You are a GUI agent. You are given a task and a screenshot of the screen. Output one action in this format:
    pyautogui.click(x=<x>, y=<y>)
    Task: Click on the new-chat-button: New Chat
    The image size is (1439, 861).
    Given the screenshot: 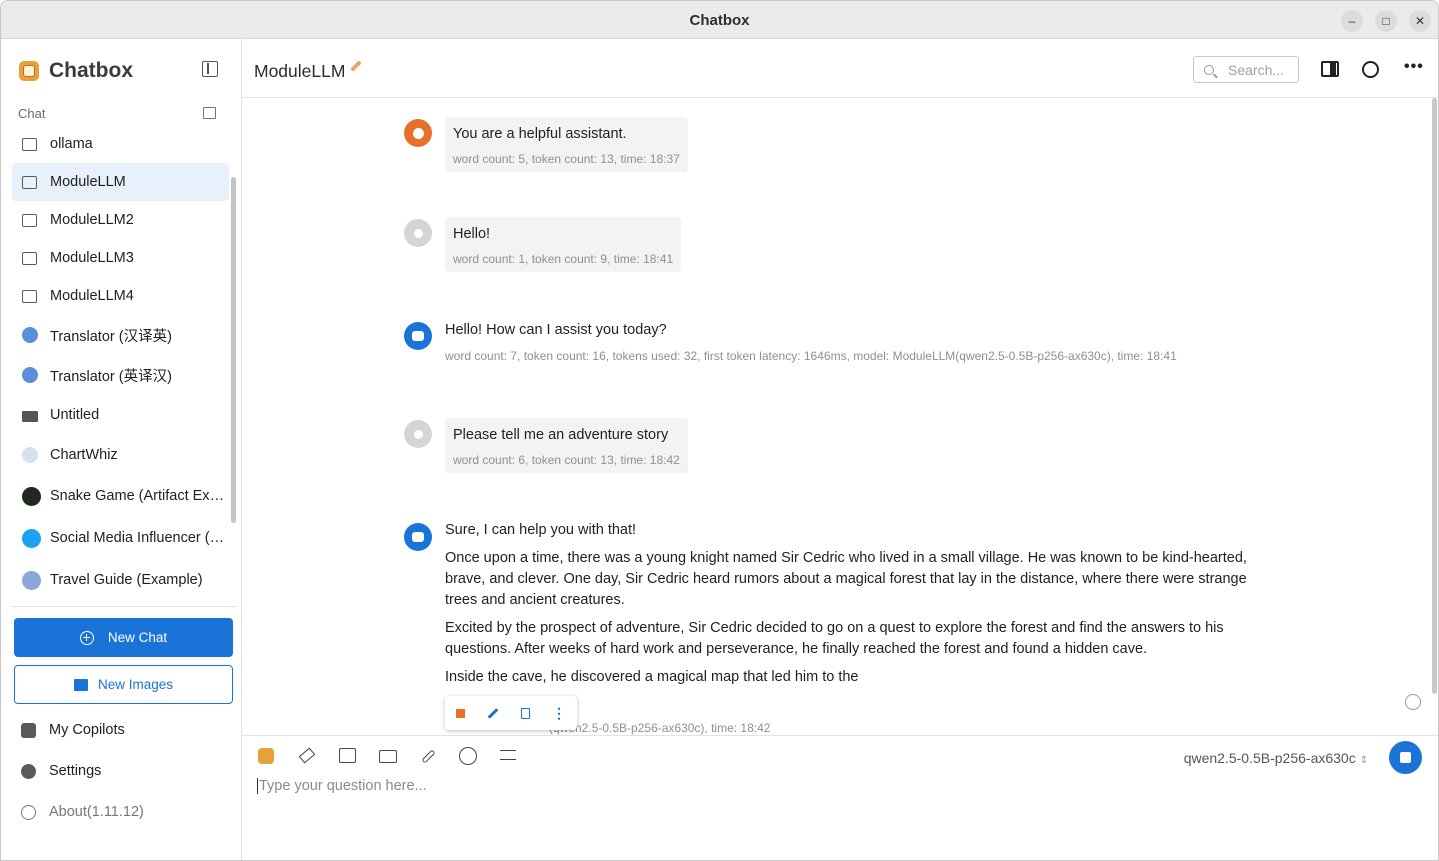 What is the action you would take?
    pyautogui.click(x=123, y=637)
    